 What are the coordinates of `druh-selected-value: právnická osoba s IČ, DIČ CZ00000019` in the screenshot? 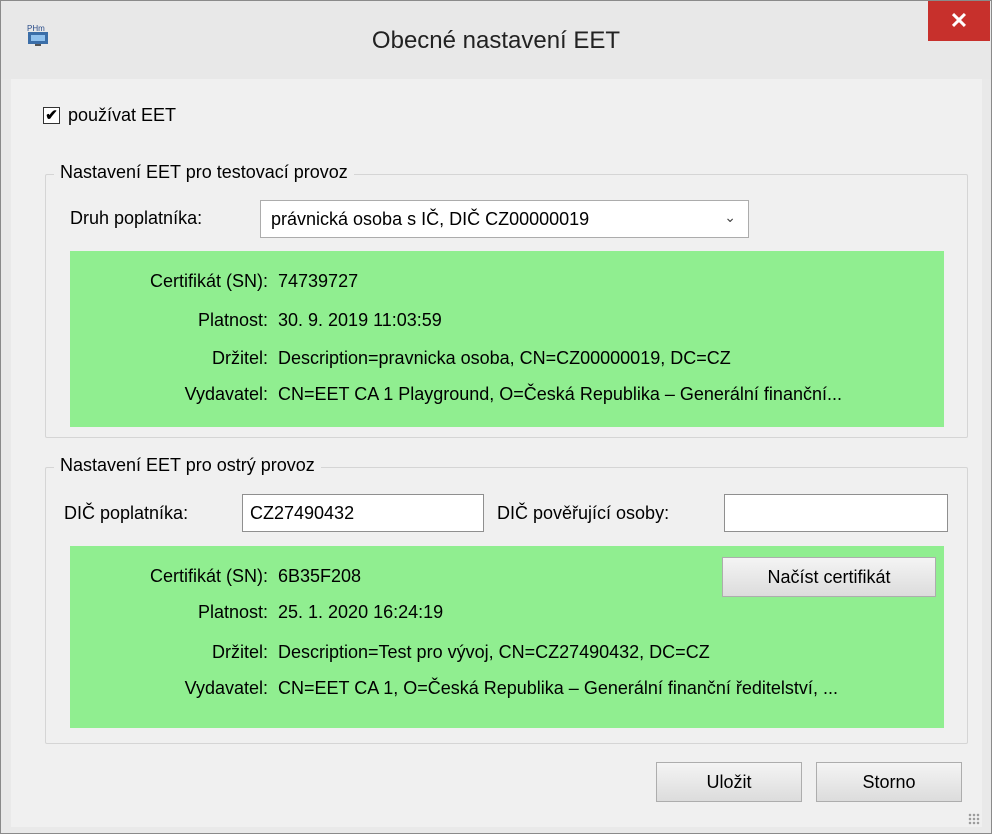 It's located at (430, 218).